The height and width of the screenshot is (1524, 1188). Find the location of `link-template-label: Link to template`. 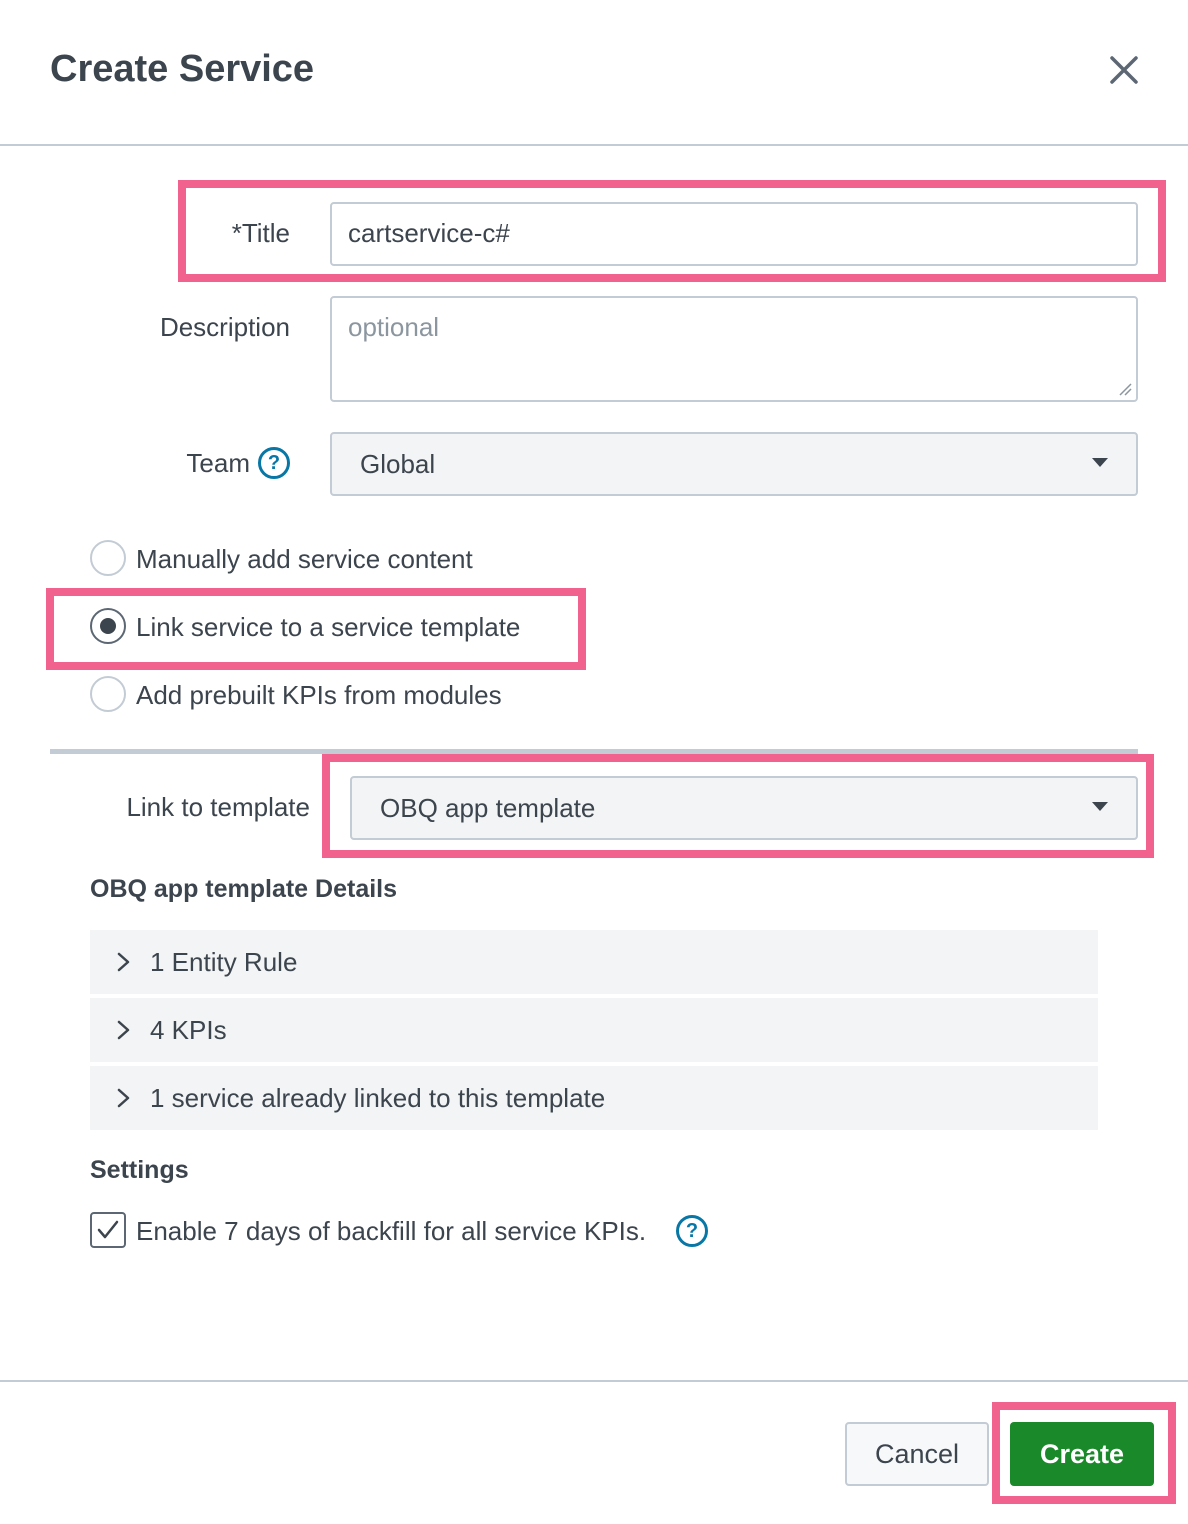

link-template-label: Link to template is located at coordinates (218, 807).